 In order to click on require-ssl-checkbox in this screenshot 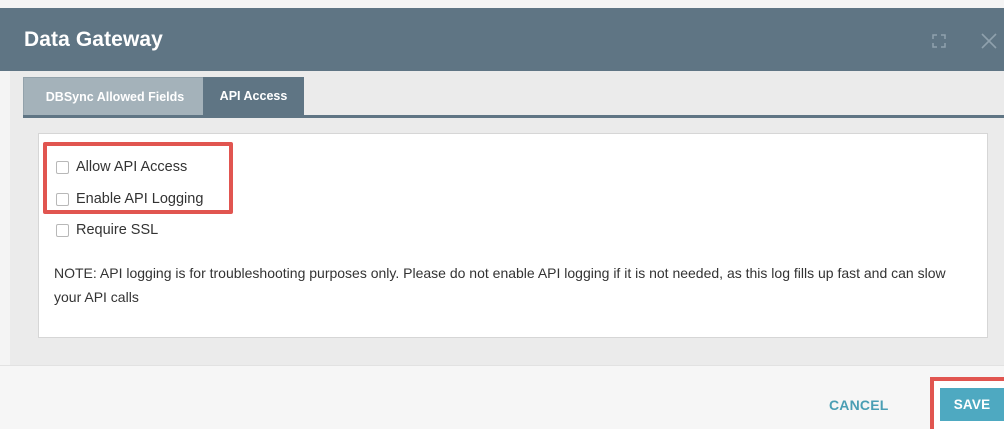, I will do `click(62, 230)`.